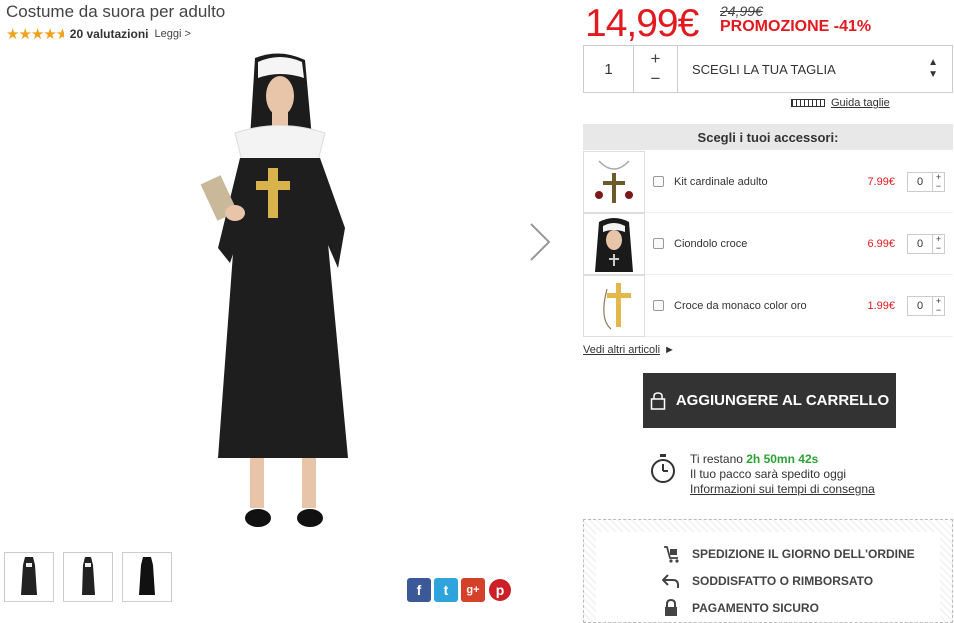 Image resolution: width=954 pixels, height=623 pixels. Describe the element at coordinates (670, 580) in the screenshot. I see `return-arrow-icon` at that location.